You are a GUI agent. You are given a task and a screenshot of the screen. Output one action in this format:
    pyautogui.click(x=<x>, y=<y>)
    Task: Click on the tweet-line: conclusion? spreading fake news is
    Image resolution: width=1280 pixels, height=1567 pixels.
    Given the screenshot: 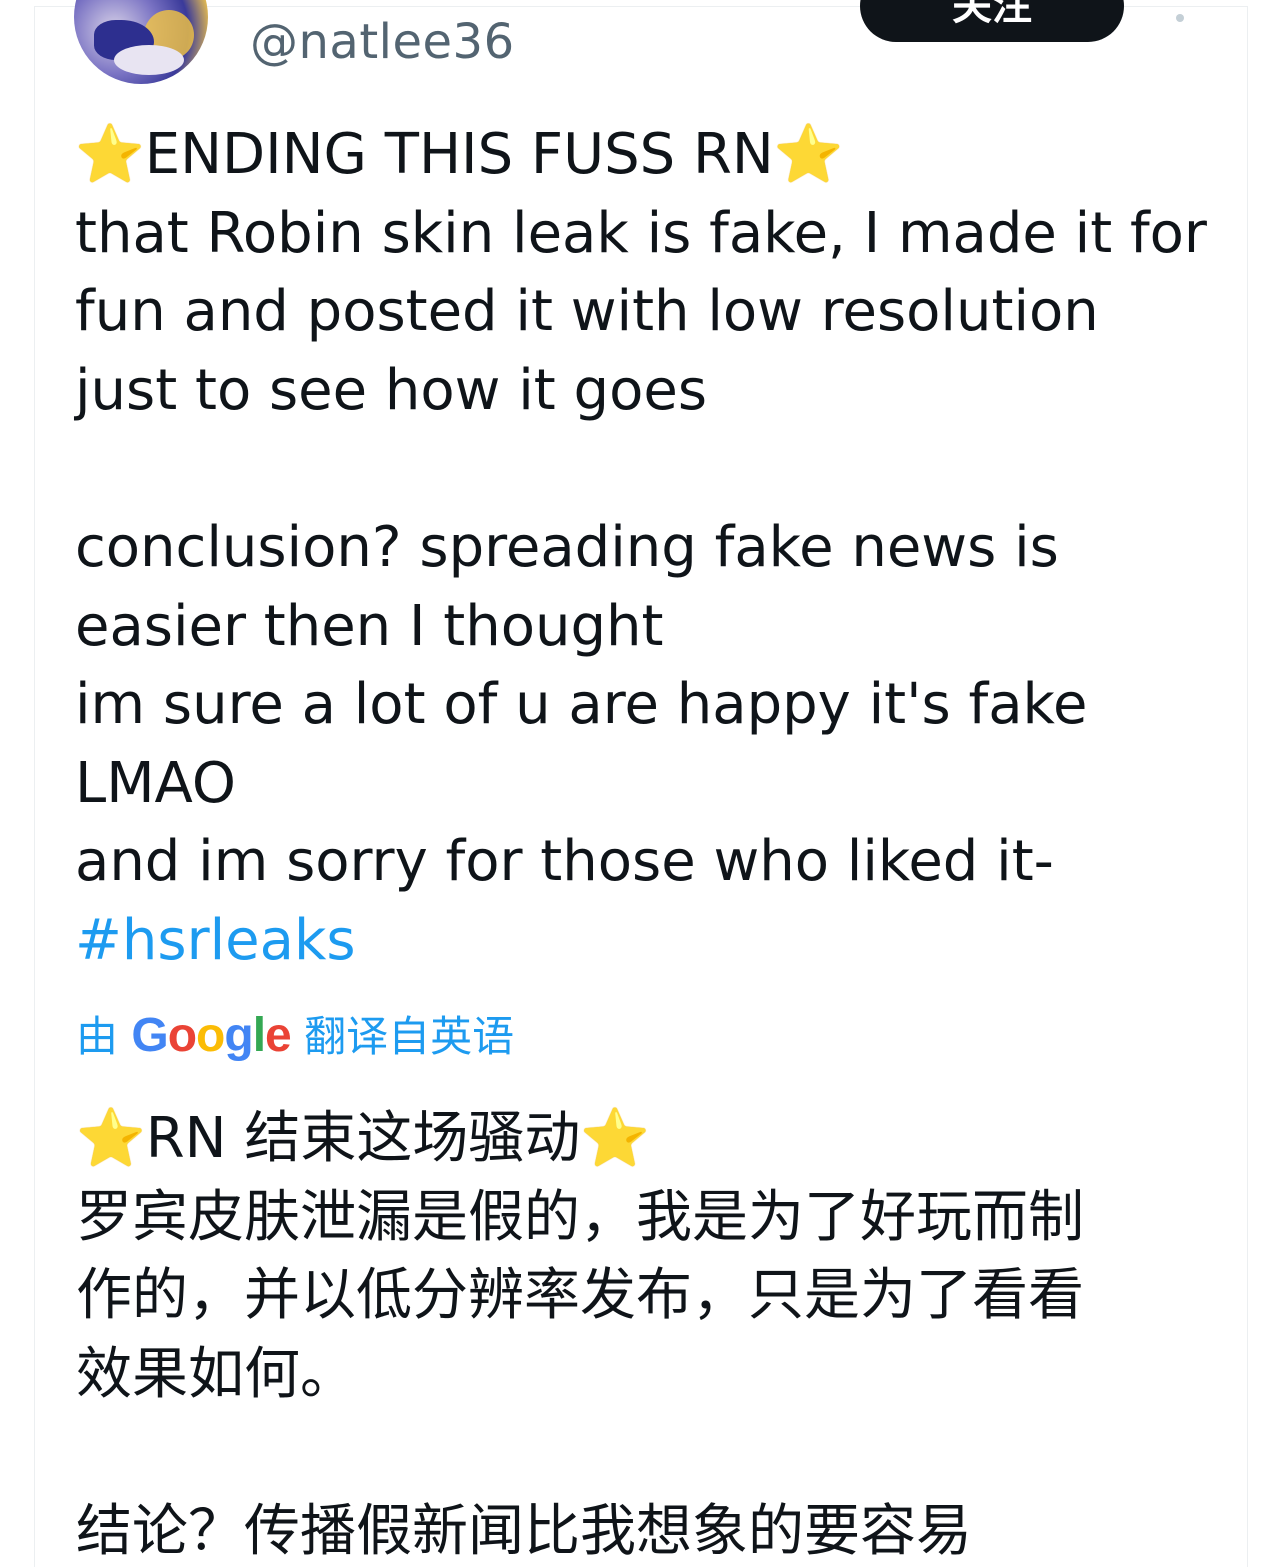 What is the action you would take?
    pyautogui.click(x=567, y=547)
    